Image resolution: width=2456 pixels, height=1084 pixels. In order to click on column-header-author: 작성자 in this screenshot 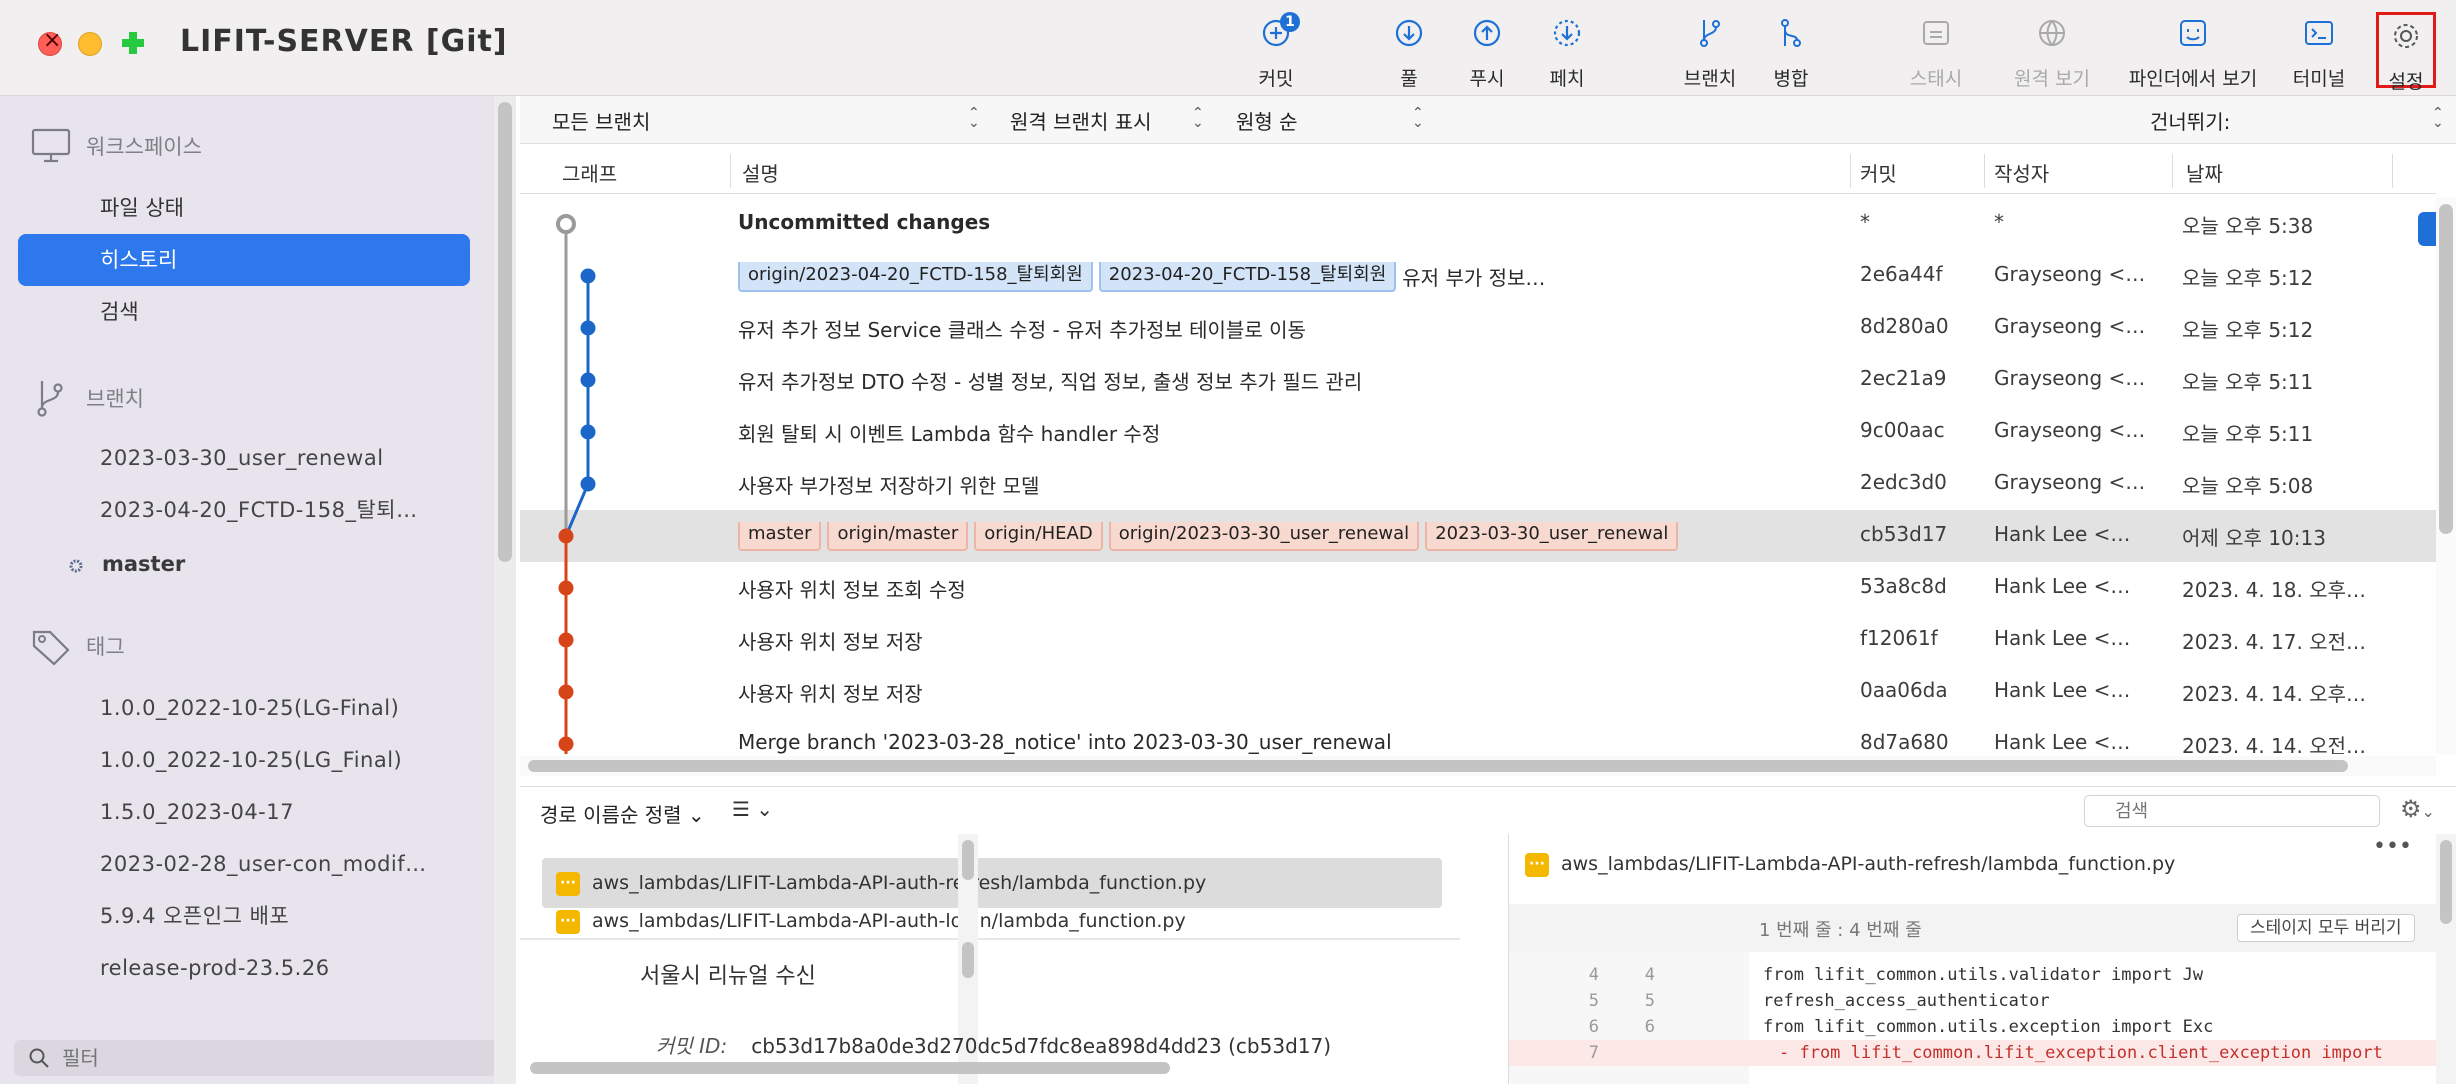, I will do `click(2021, 172)`.